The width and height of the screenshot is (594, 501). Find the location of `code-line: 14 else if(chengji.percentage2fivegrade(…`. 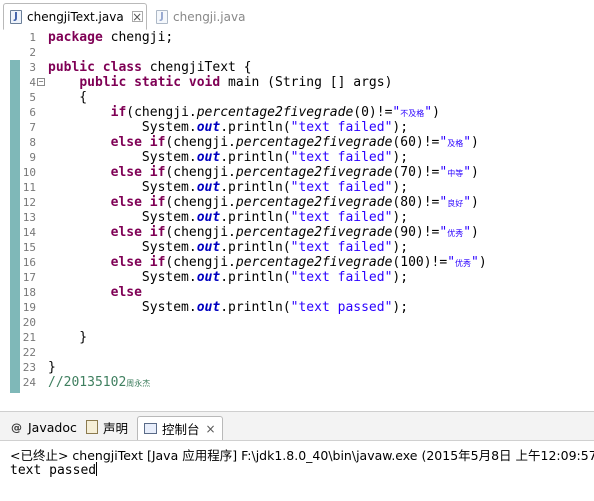

code-line: 14 else if(chengji.percentage2fivegrade(… is located at coordinates (297, 232).